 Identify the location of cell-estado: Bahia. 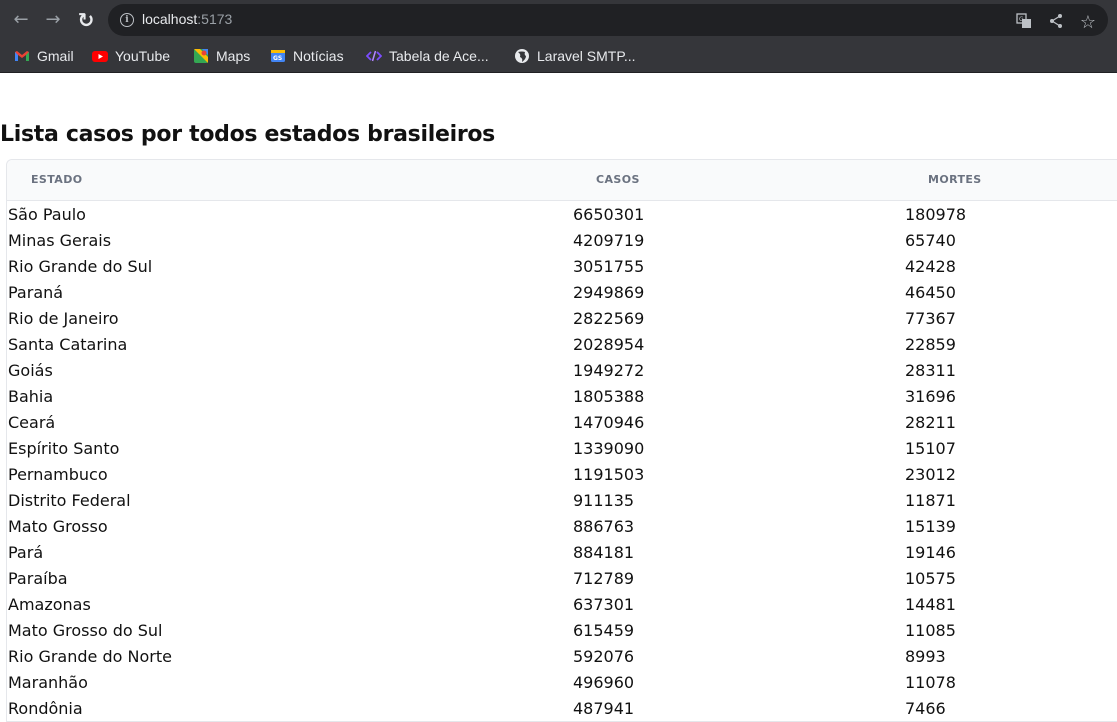
(31, 396).